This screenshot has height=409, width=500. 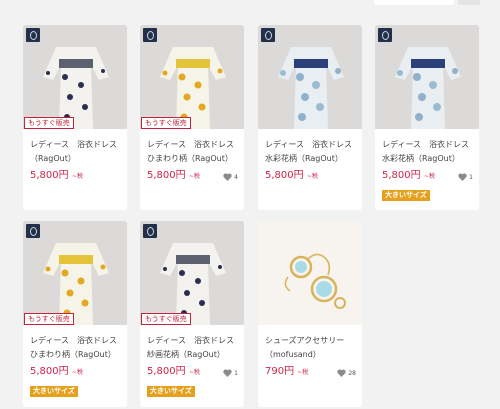 I want to click on product-title: レディース 浴衣ドレス 紗画花柄（RagOut）, so click(x=194, y=348).